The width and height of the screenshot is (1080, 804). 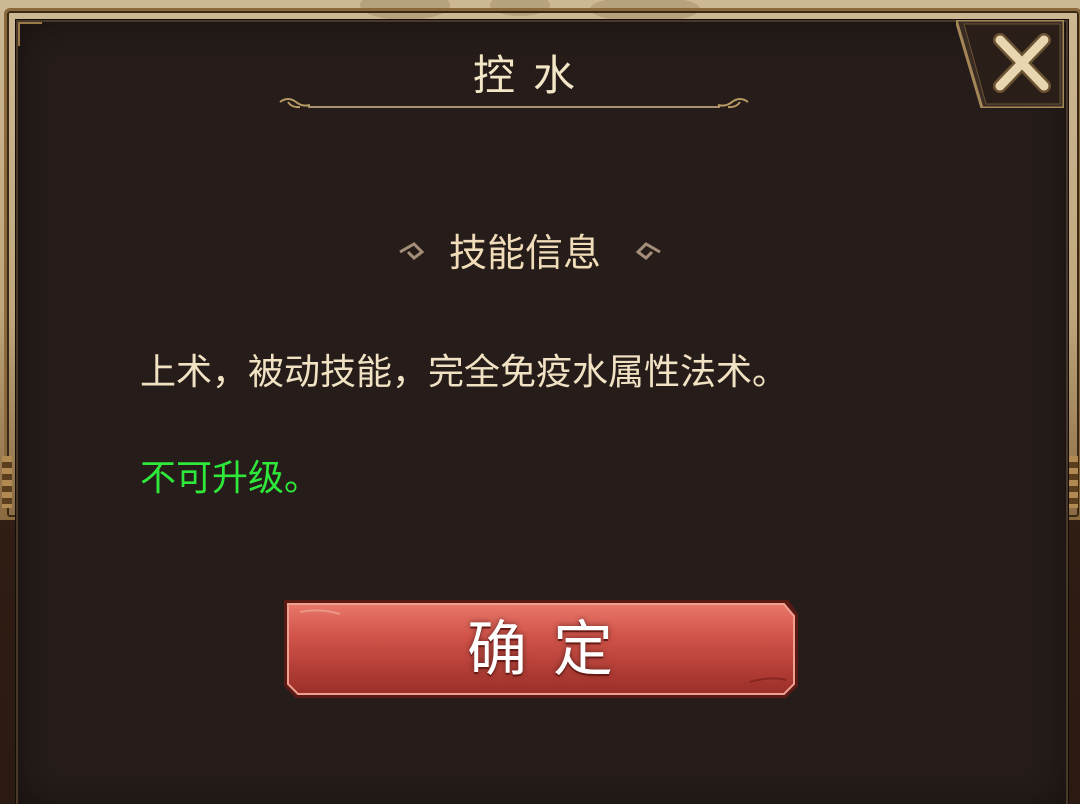 What do you see at coordinates (230, 478) in the screenshot?
I see `upgrade-status: 不可升级。` at bounding box center [230, 478].